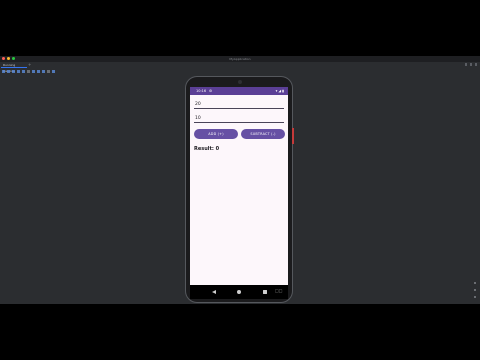 This screenshot has width=480, height=360. Describe the element at coordinates (240, 82) in the screenshot. I see `camera-icon` at that location.